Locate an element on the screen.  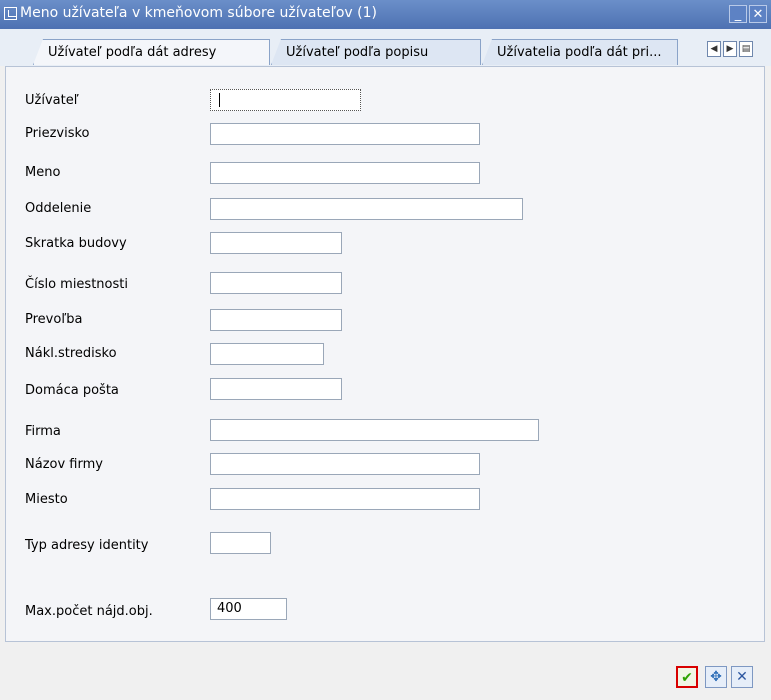
tab-scroll-right-icon: ▶ is located at coordinates (730, 49).